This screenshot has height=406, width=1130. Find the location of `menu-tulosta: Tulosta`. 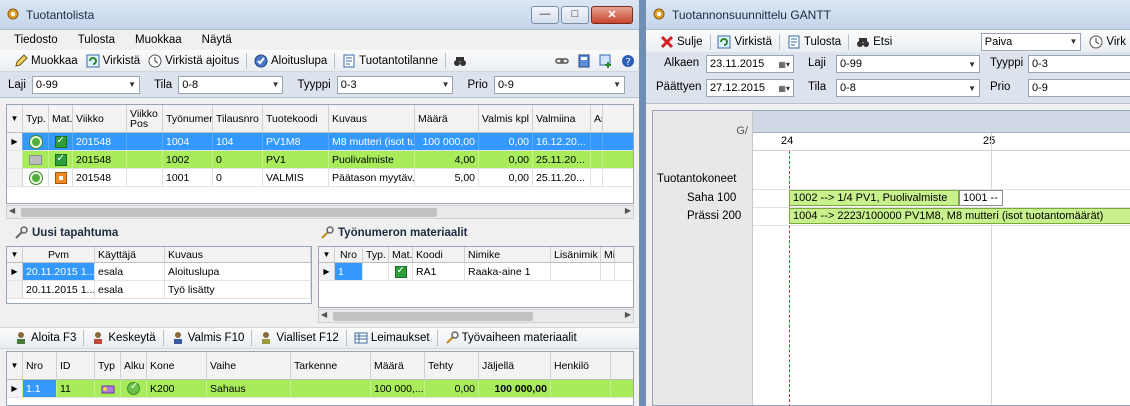

menu-tulosta: Tulosta is located at coordinates (96, 40).